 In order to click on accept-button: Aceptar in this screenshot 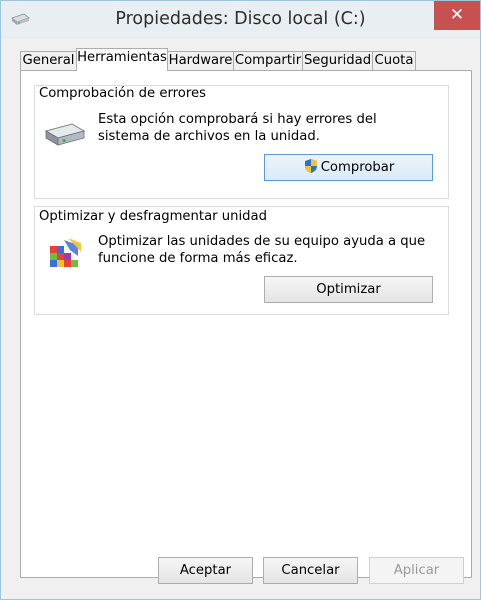, I will do `click(205, 570)`.